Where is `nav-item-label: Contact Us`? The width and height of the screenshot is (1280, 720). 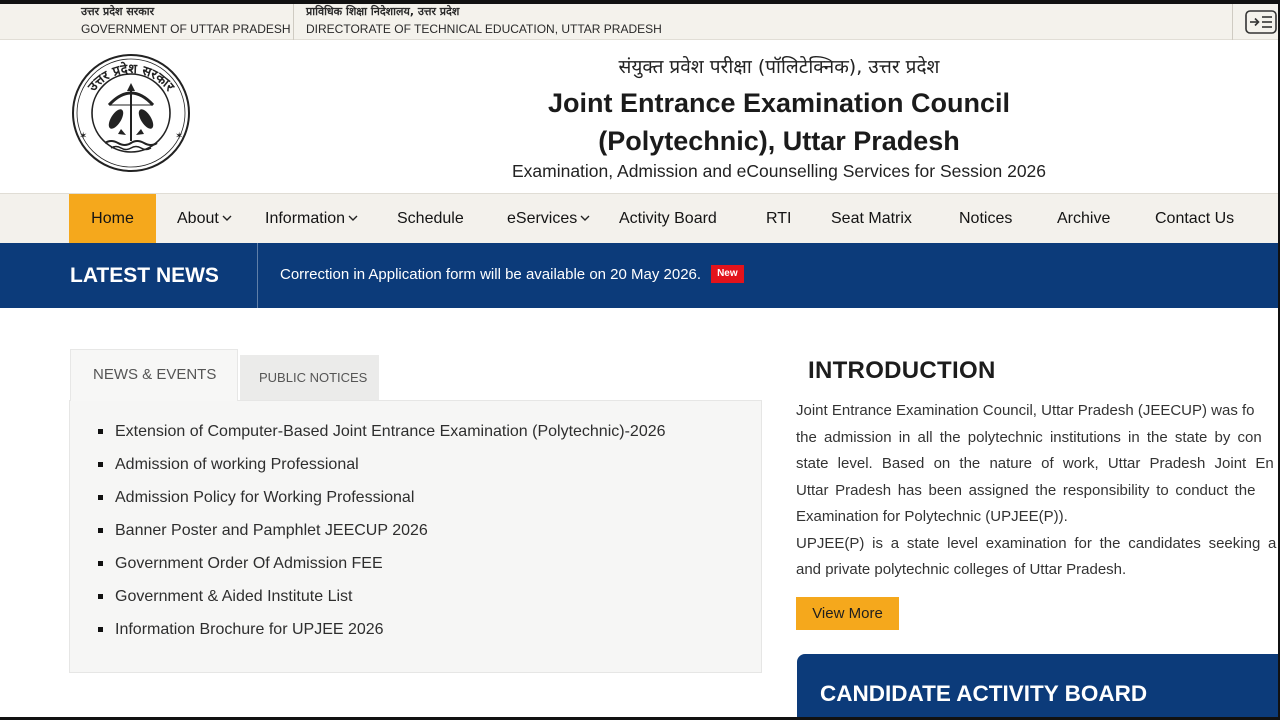 nav-item-label: Contact Us is located at coordinates (1195, 218).